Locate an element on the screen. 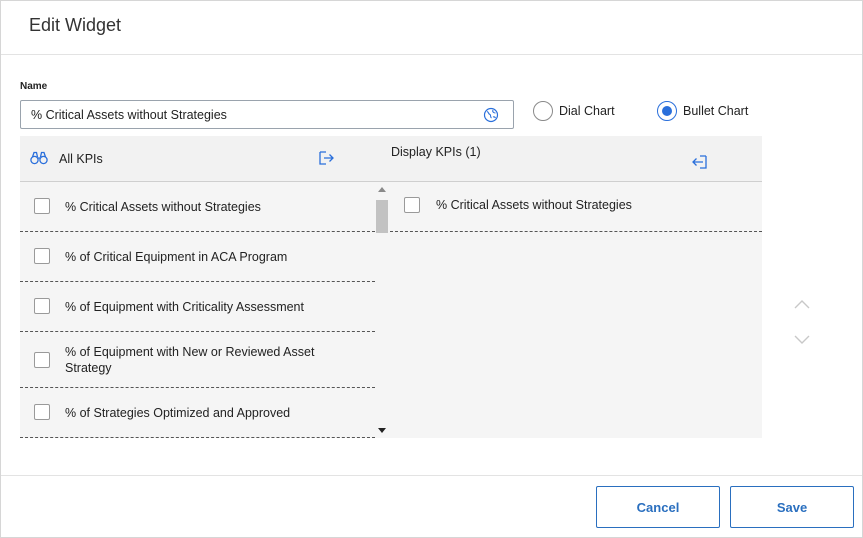 The width and height of the screenshot is (863, 538). bullet-chart-radio-circle is located at coordinates (667, 111).